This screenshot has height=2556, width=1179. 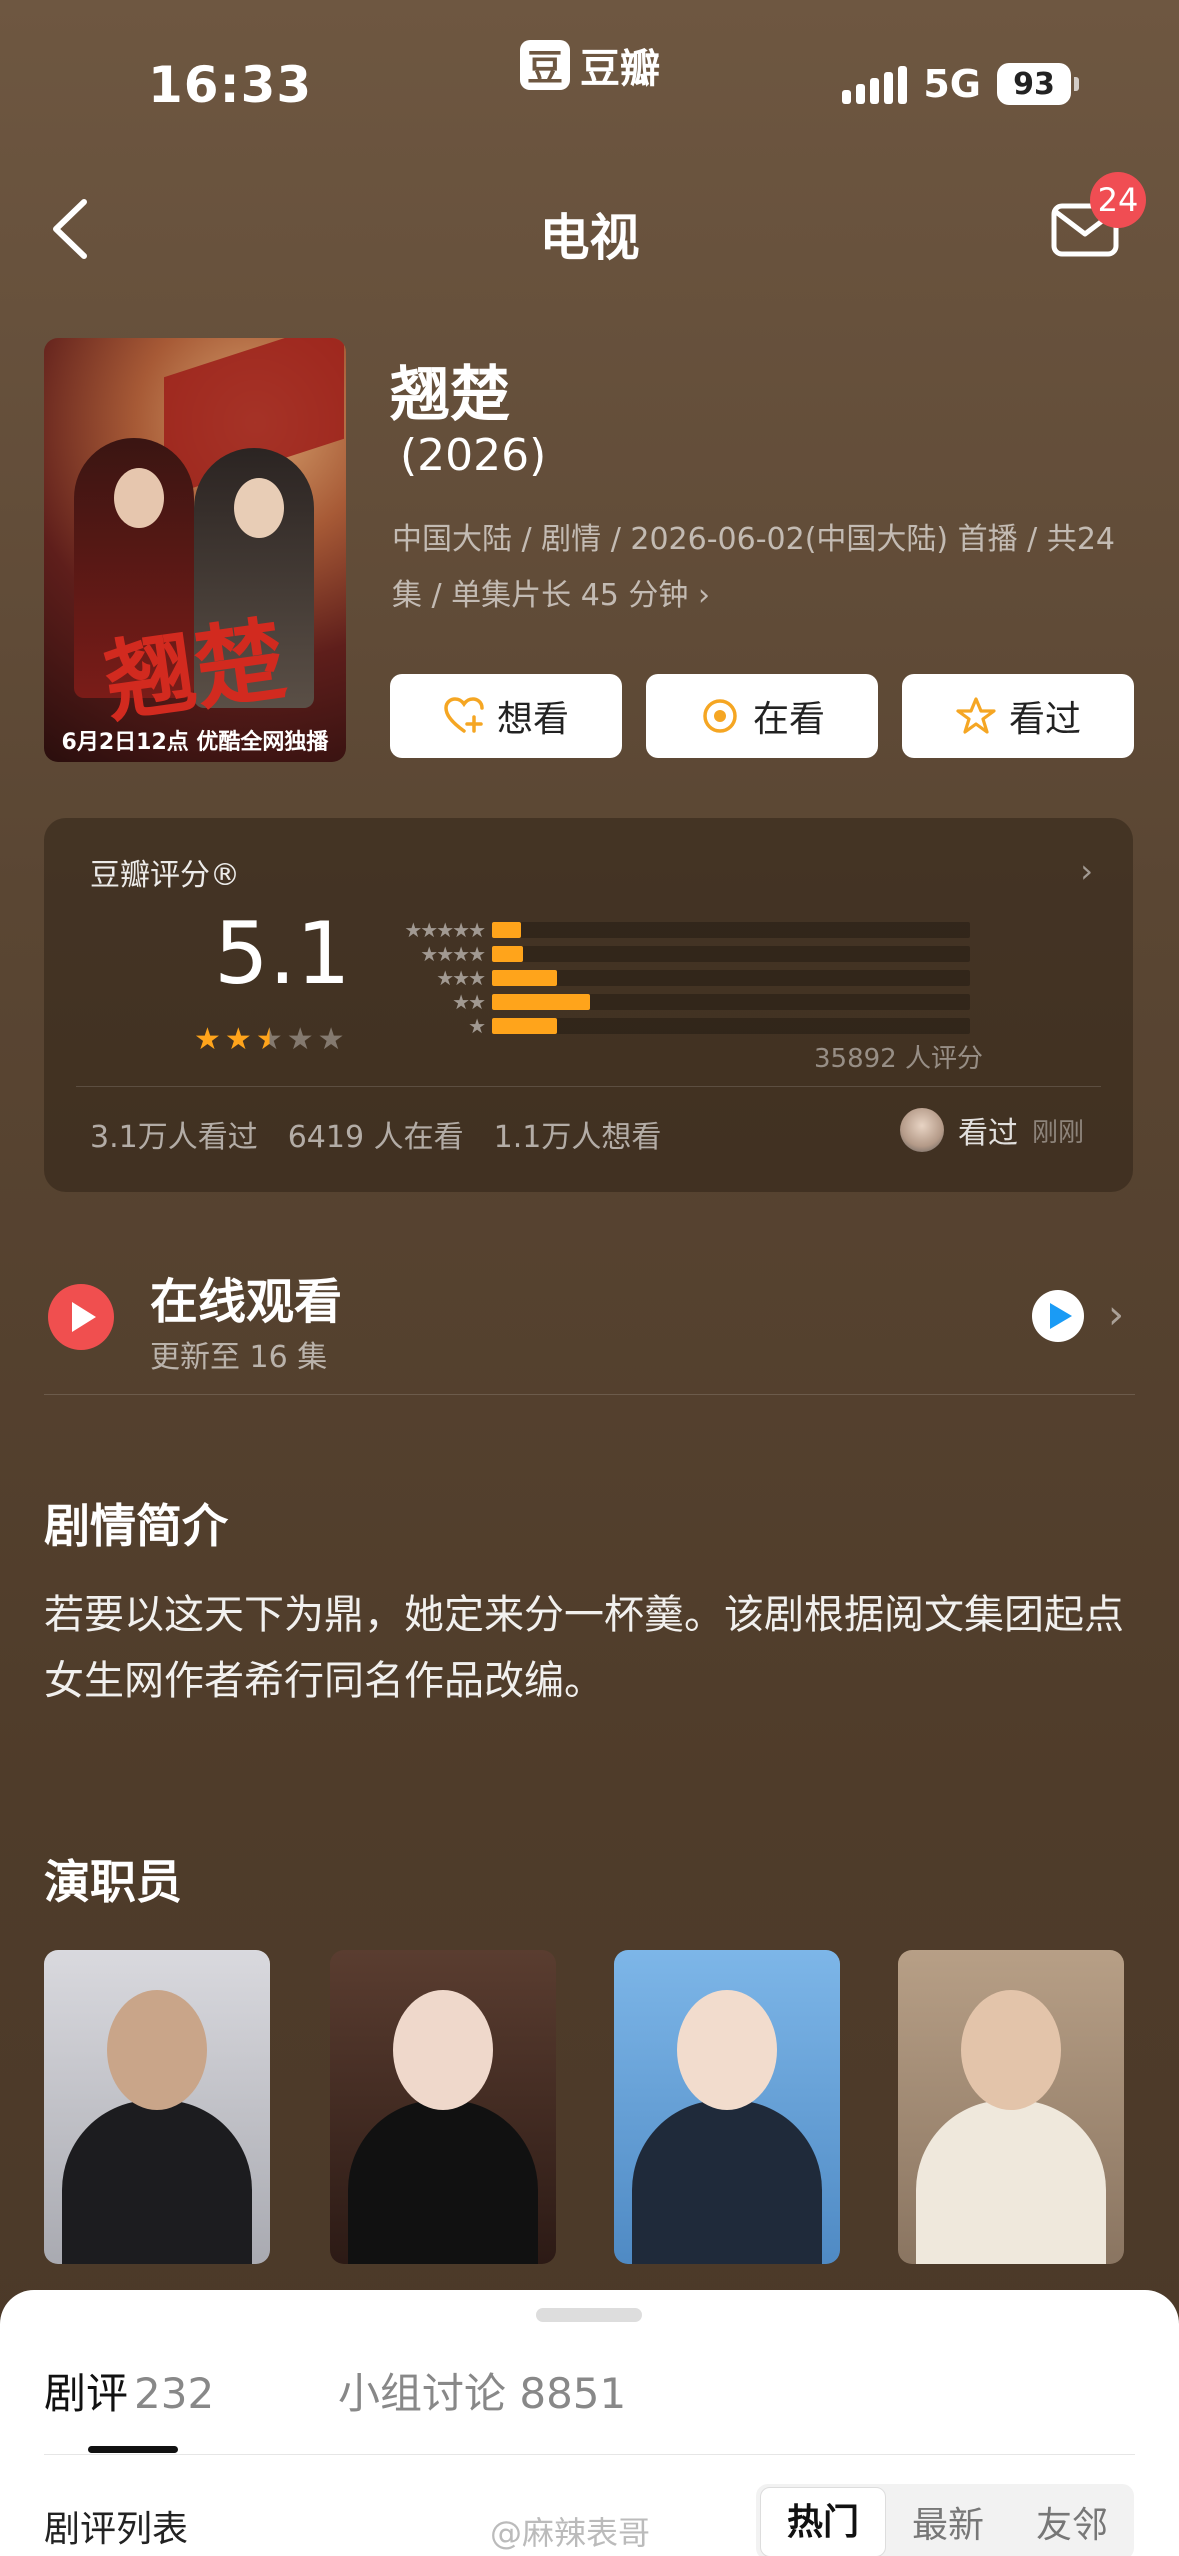 I want to click on histogram-row-4: ★★★★, so click(x=677, y=954).